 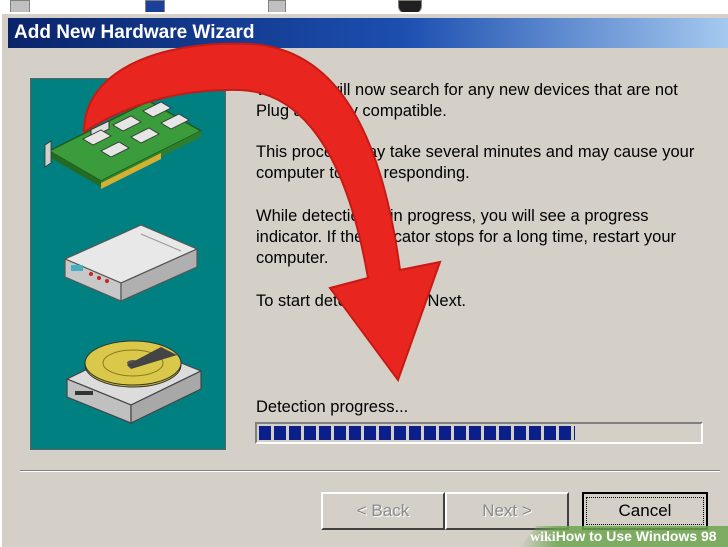 What do you see at coordinates (543, 537) in the screenshot?
I see `watermark-brand: wiki` at bounding box center [543, 537].